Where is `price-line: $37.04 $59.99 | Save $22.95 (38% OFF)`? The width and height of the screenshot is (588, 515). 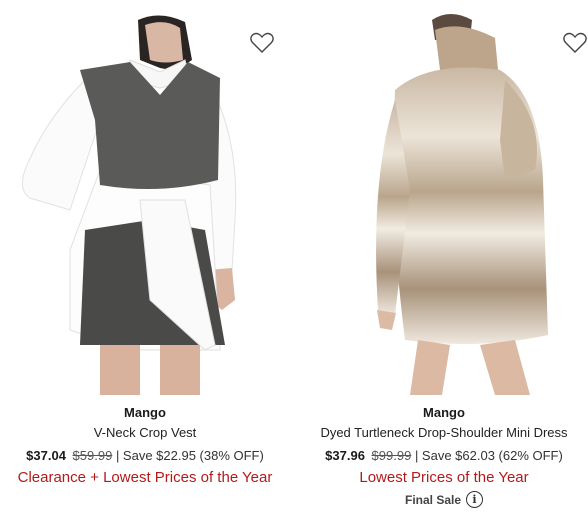 price-line: $37.04 $59.99 | Save $22.95 (38% OFF) is located at coordinates (145, 456).